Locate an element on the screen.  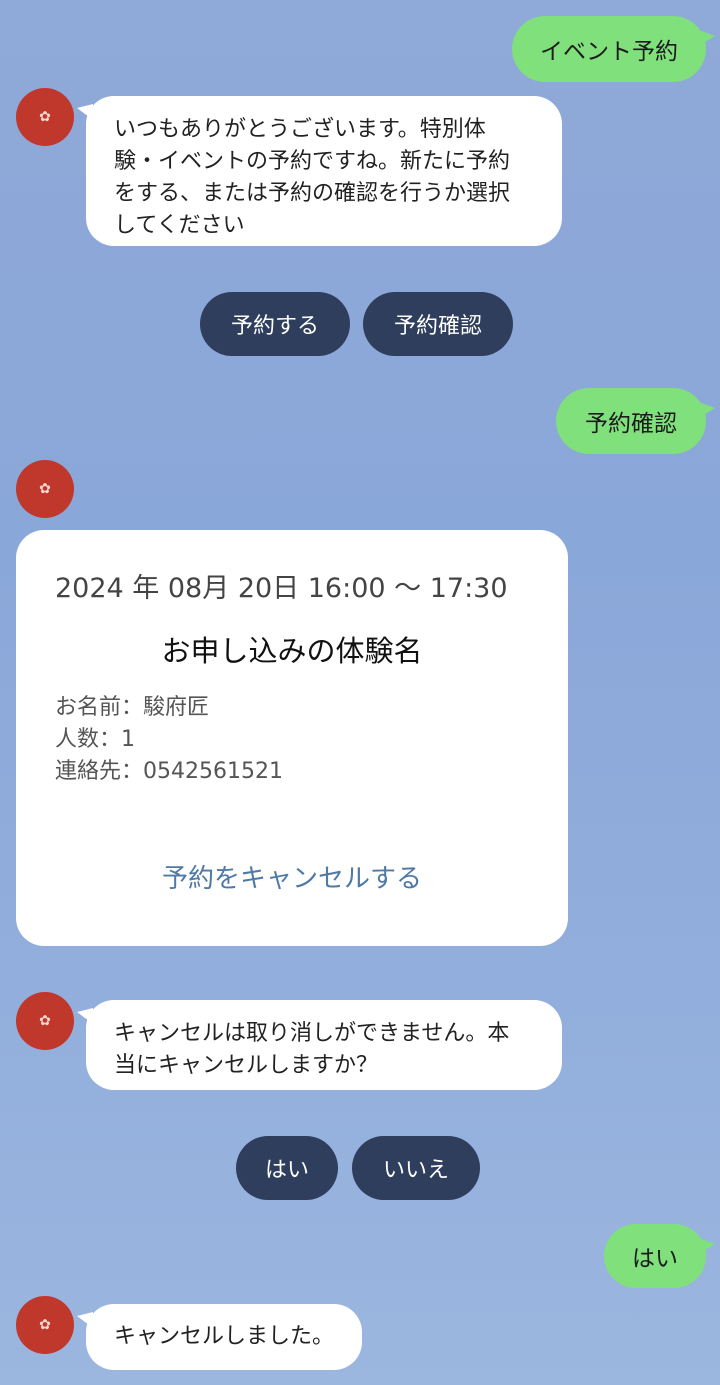
greeting-line: 験・イベントの予約ですね。新たに予約 is located at coordinates (312, 161).